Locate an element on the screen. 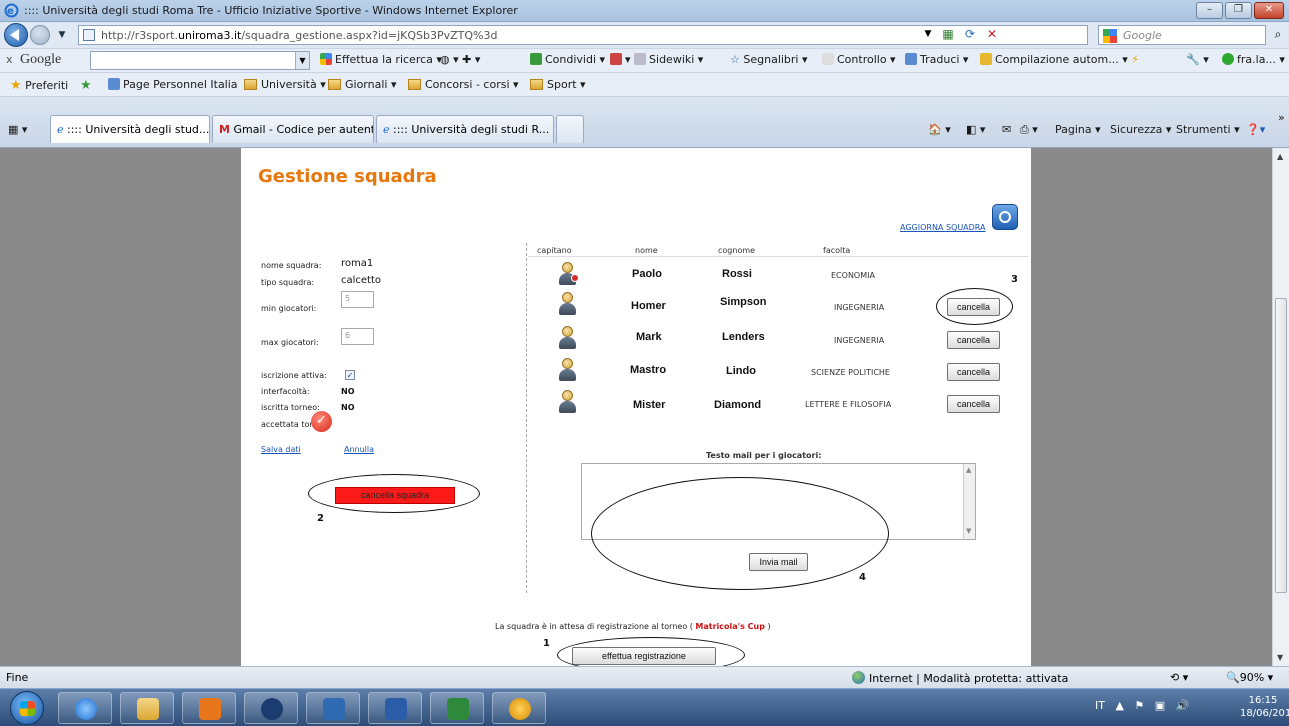  max-players-input: 6 is located at coordinates (357, 336).